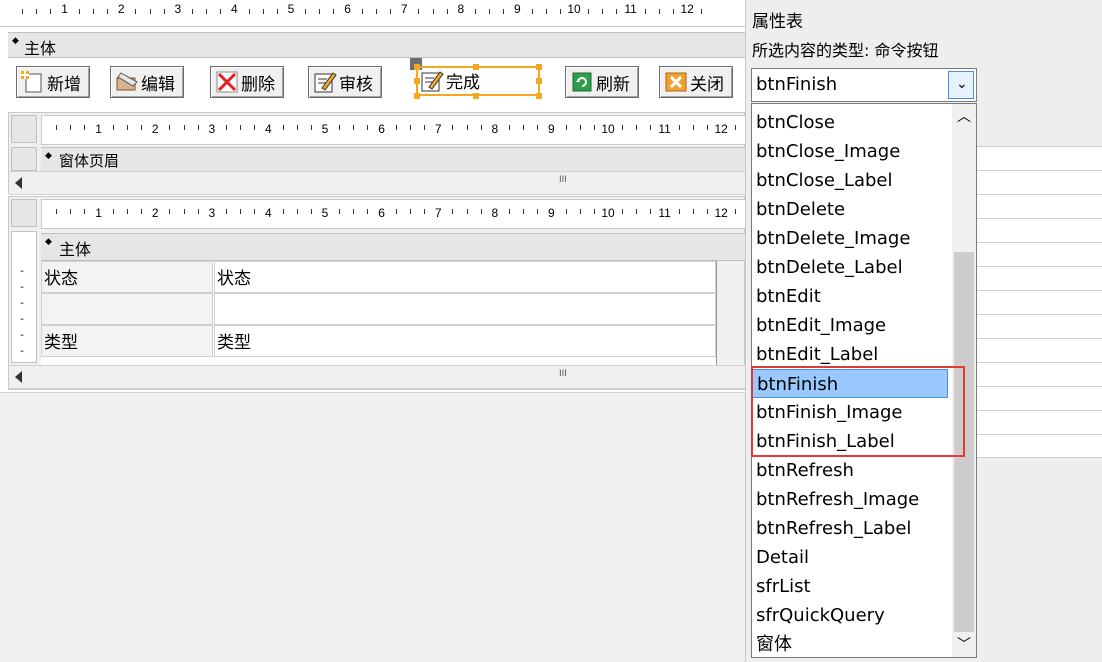 The height and width of the screenshot is (662, 1102). What do you see at coordinates (850, 122) in the screenshot?
I see `dropdown-option: btnClose` at bounding box center [850, 122].